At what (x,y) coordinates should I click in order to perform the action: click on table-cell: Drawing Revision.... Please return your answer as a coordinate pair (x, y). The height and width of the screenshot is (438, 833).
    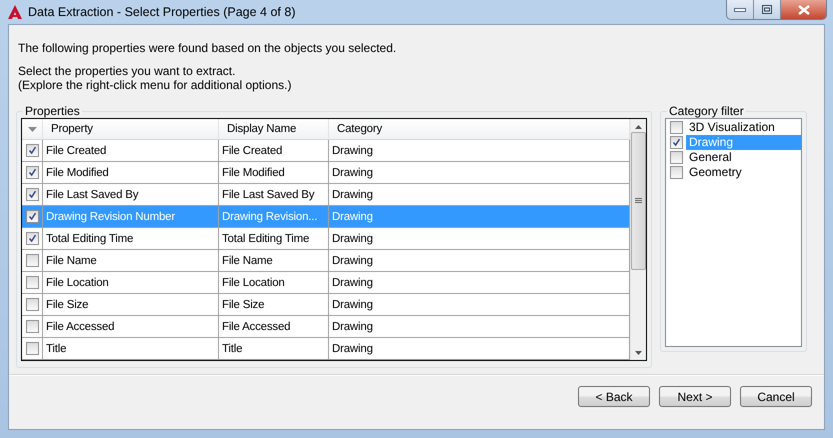
    Looking at the image, I should click on (274, 216).